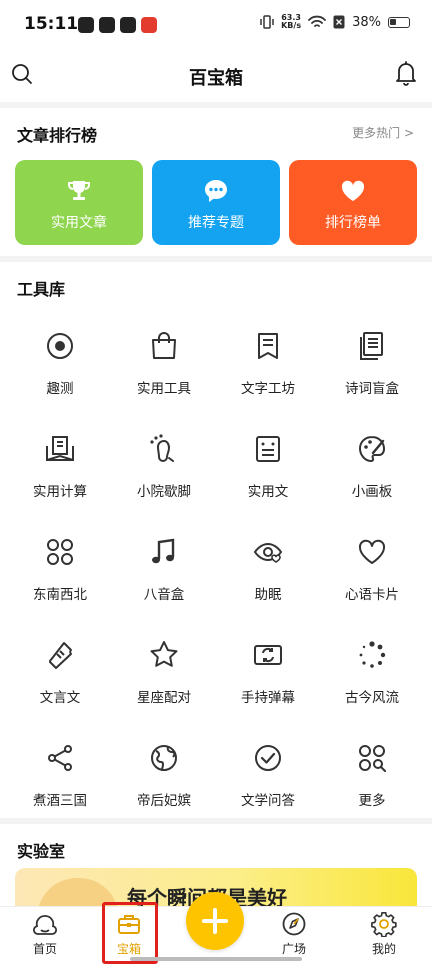 This screenshot has height=964, width=432. Describe the element at coordinates (60, 361) in the screenshot. I see `tool-item-fun-test: 趣测` at that location.